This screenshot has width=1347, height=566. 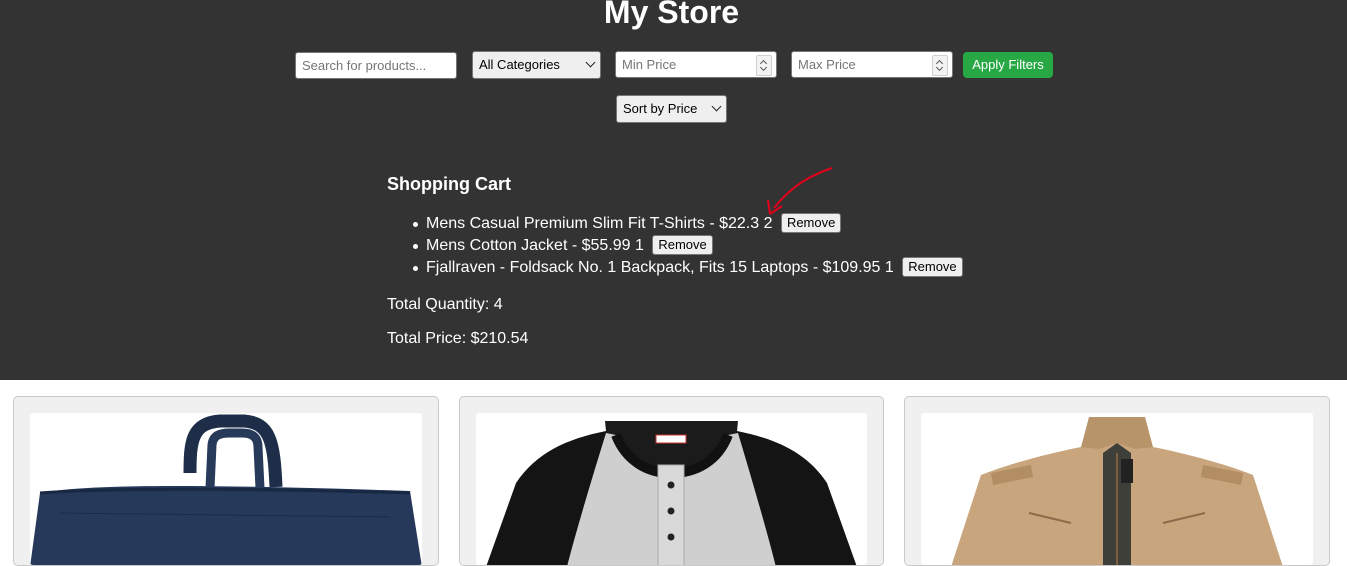 What do you see at coordinates (1117, 489) in the screenshot?
I see `jacket-image` at bounding box center [1117, 489].